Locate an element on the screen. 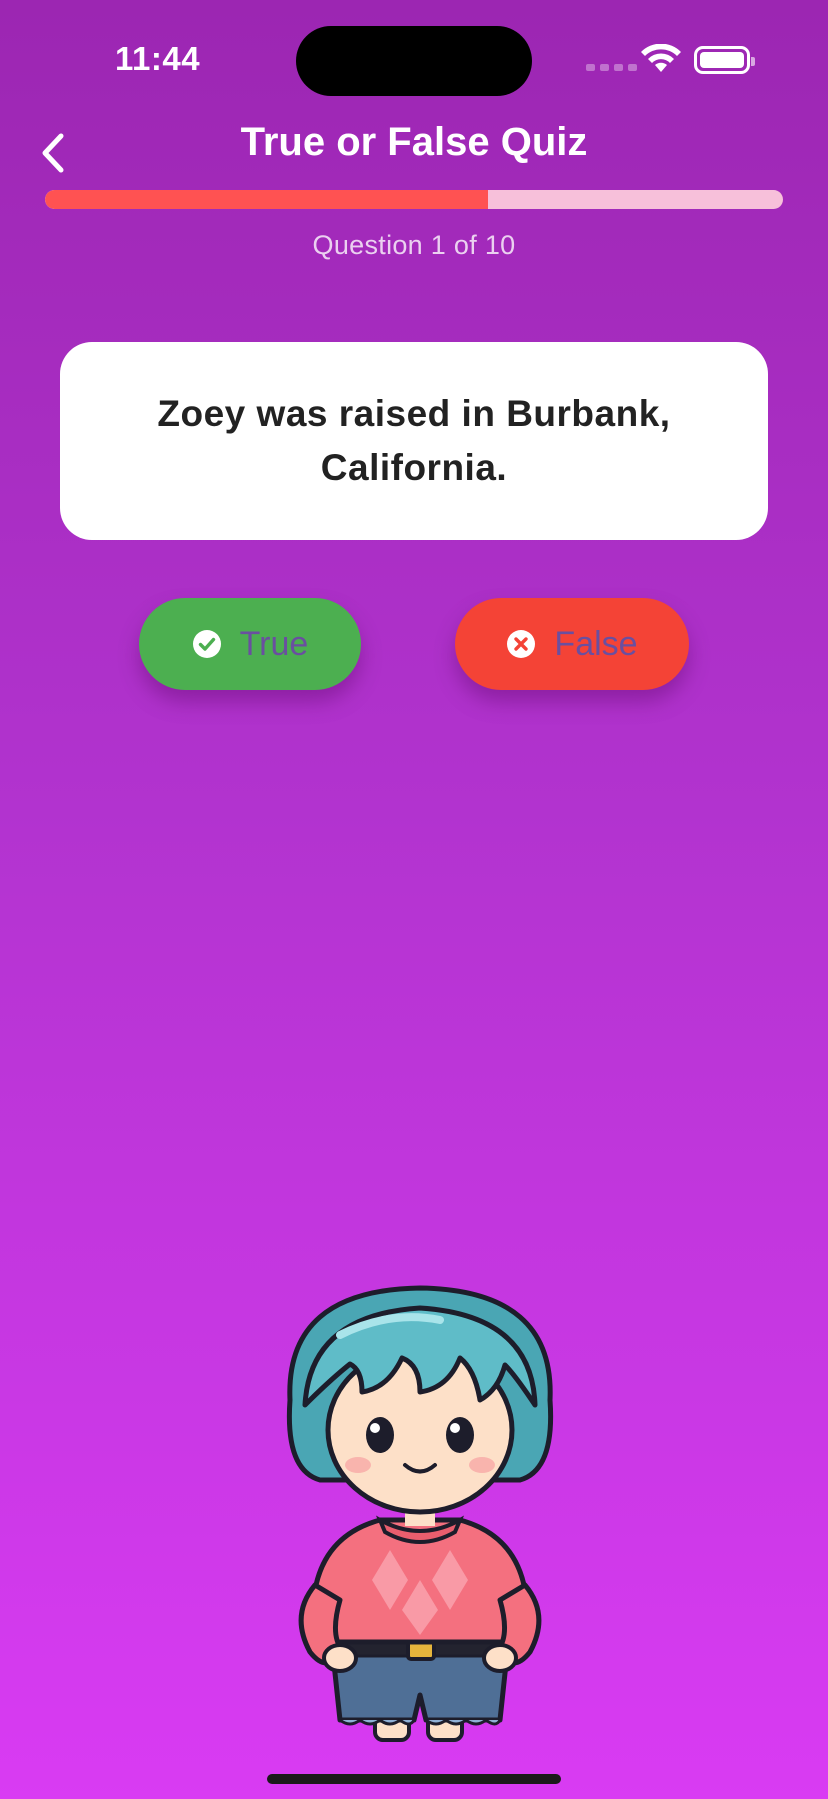 The image size is (828, 1799). progress-bar-fill is located at coordinates (266, 199).